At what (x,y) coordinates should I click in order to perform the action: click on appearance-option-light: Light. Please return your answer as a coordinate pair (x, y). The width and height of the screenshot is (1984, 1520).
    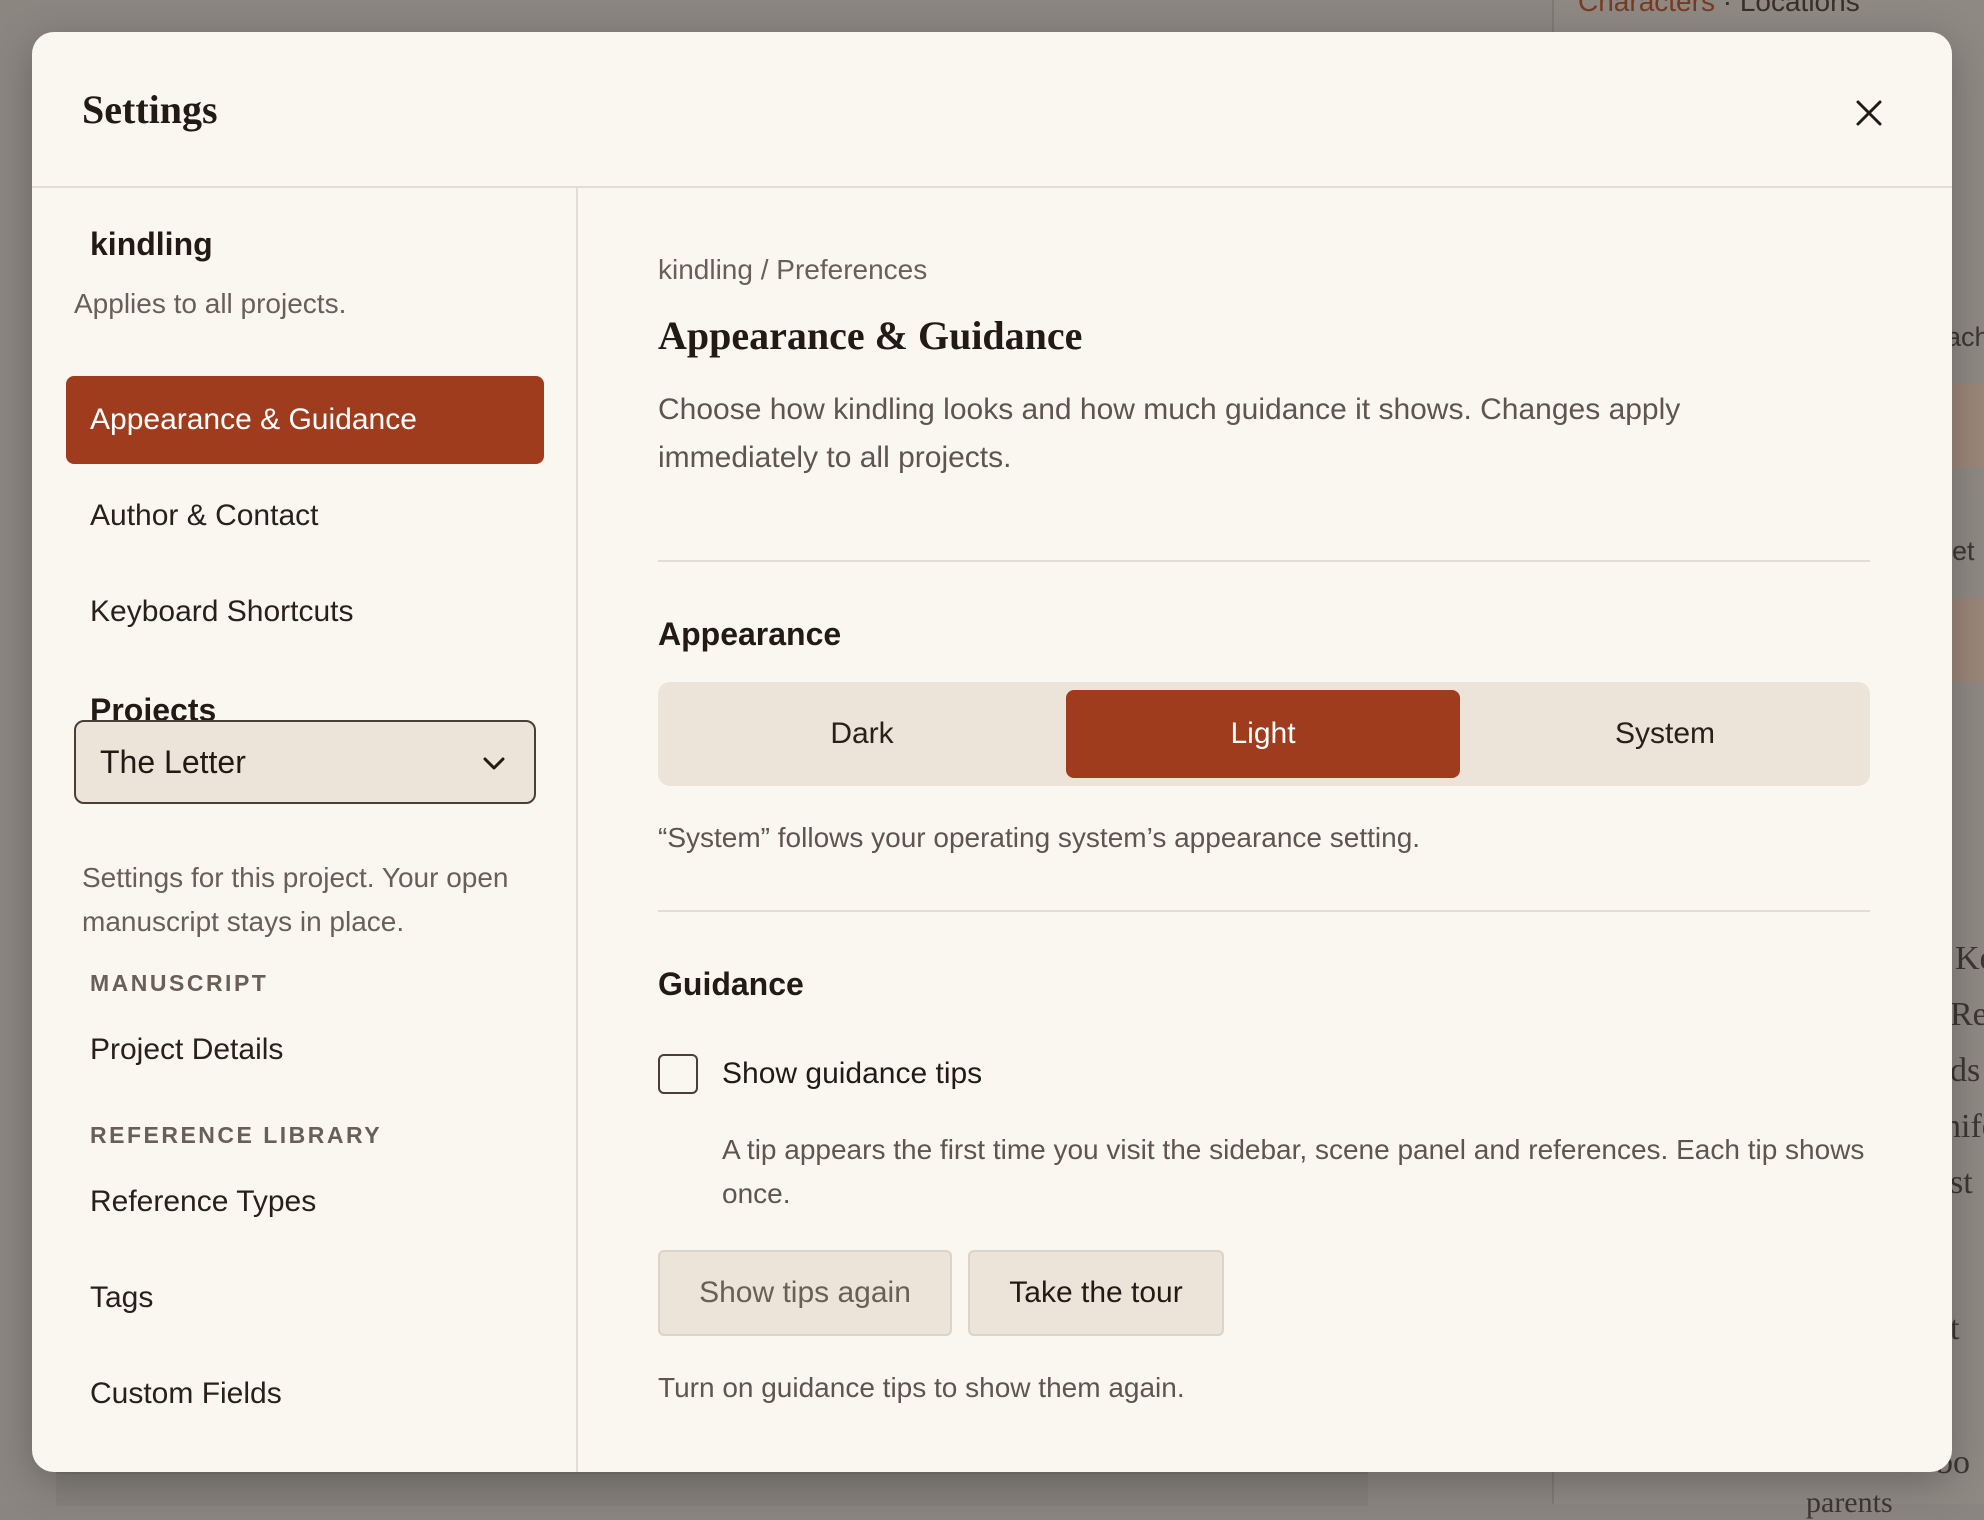
    Looking at the image, I should click on (1263, 734).